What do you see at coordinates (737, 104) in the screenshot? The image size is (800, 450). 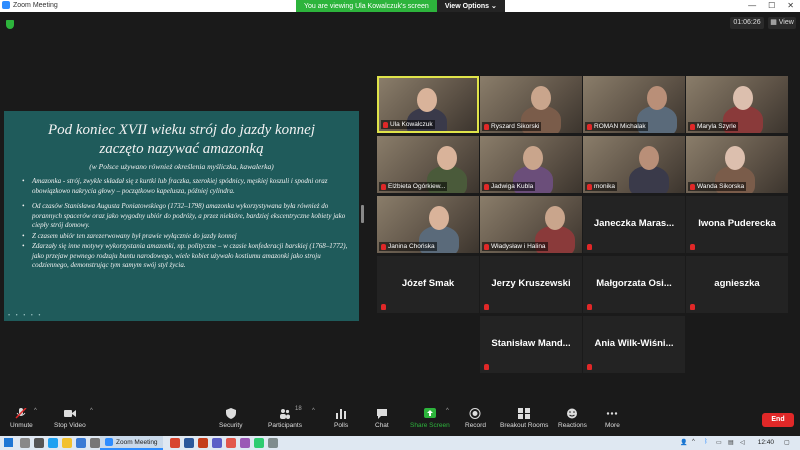 I see `participant-tile: Maryla Szyrle` at bounding box center [737, 104].